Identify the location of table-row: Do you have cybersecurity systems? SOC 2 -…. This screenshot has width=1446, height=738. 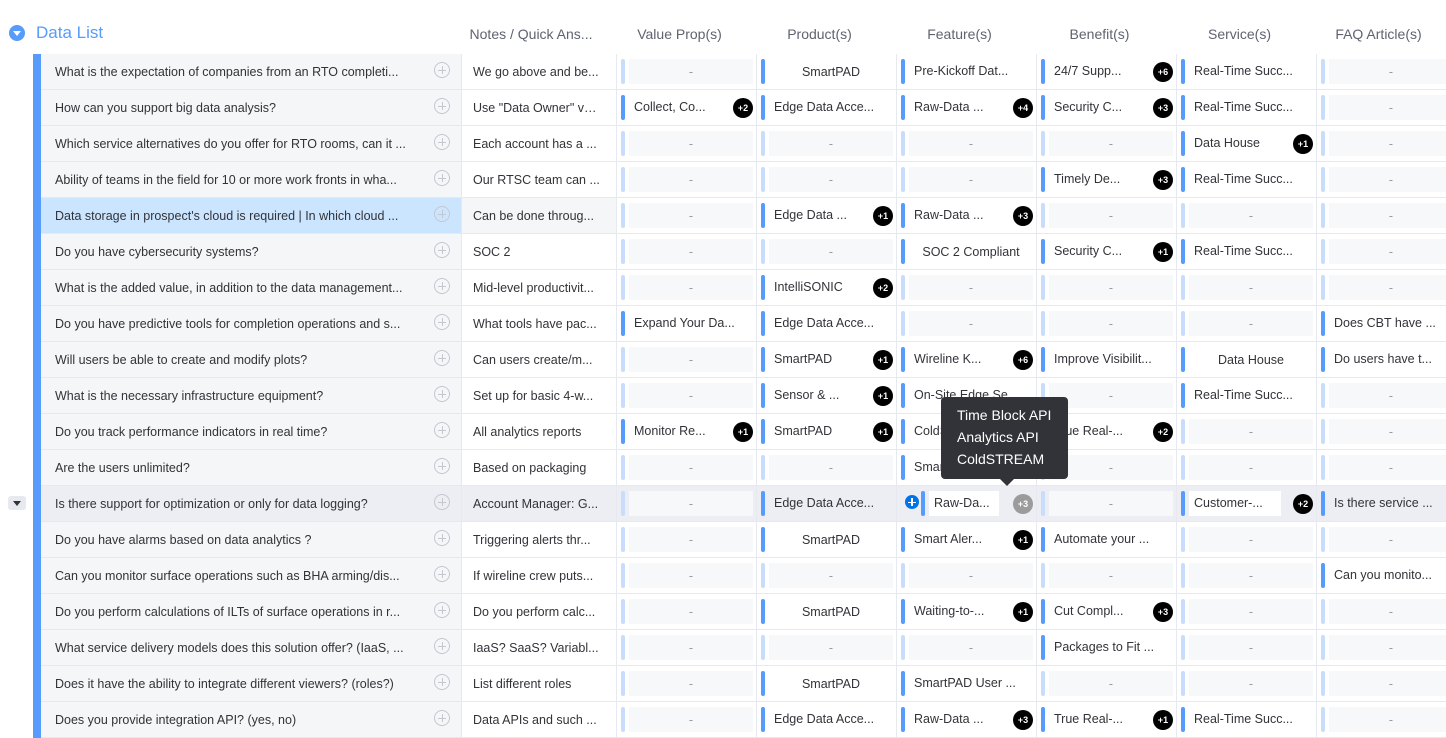
(739, 252).